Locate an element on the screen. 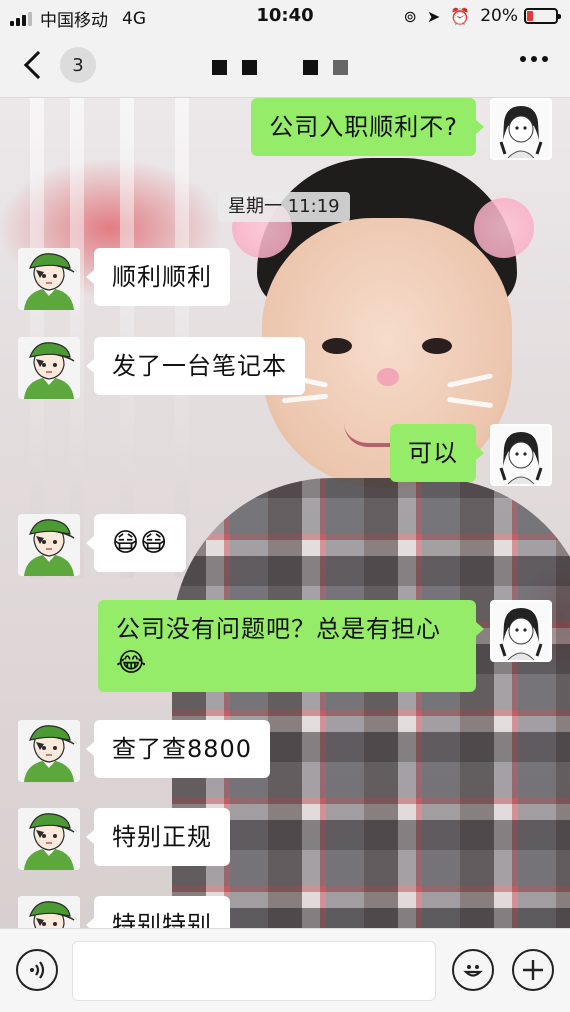 The height and width of the screenshot is (1012, 570). message-text: 公司没有问题吧？总是有担心 is located at coordinates (278, 629).